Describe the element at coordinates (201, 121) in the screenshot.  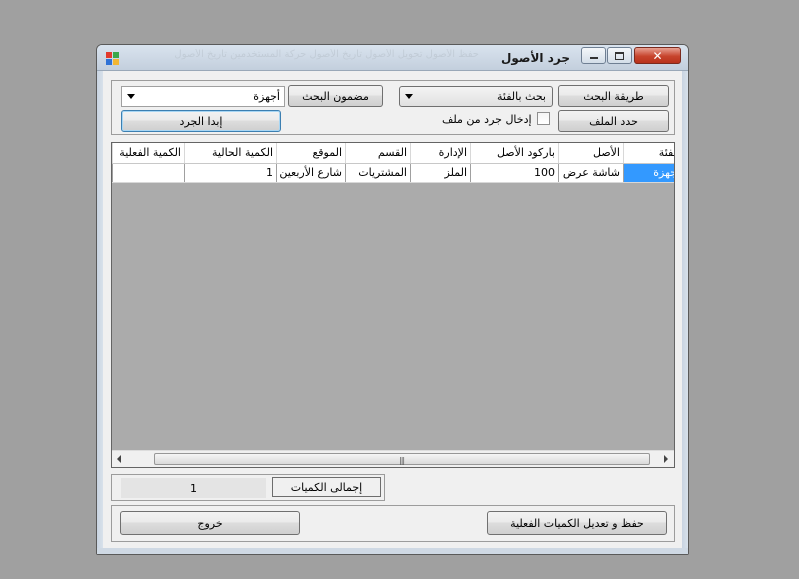
I see `start-inventory-button: إبدا الجرد` at that location.